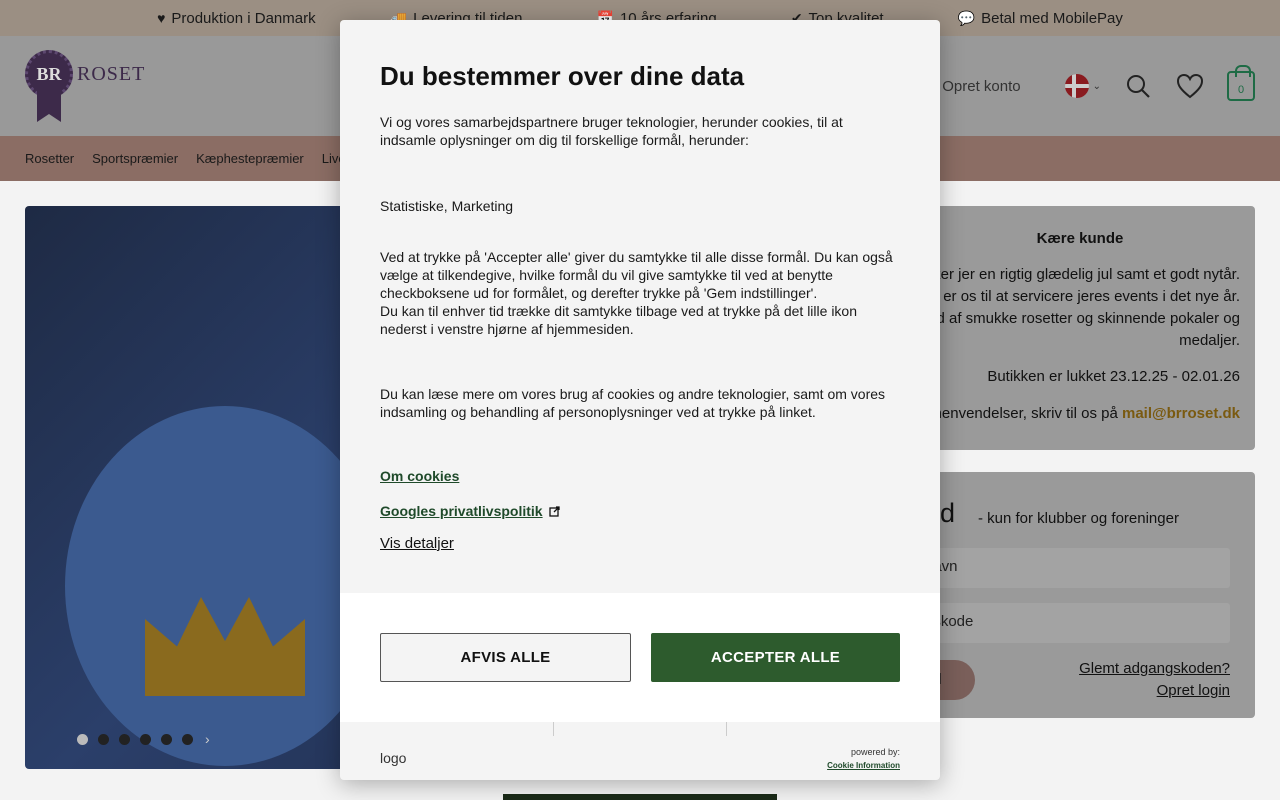  I want to click on accept-all-button: ACCEPTER ALLE, so click(775, 657).